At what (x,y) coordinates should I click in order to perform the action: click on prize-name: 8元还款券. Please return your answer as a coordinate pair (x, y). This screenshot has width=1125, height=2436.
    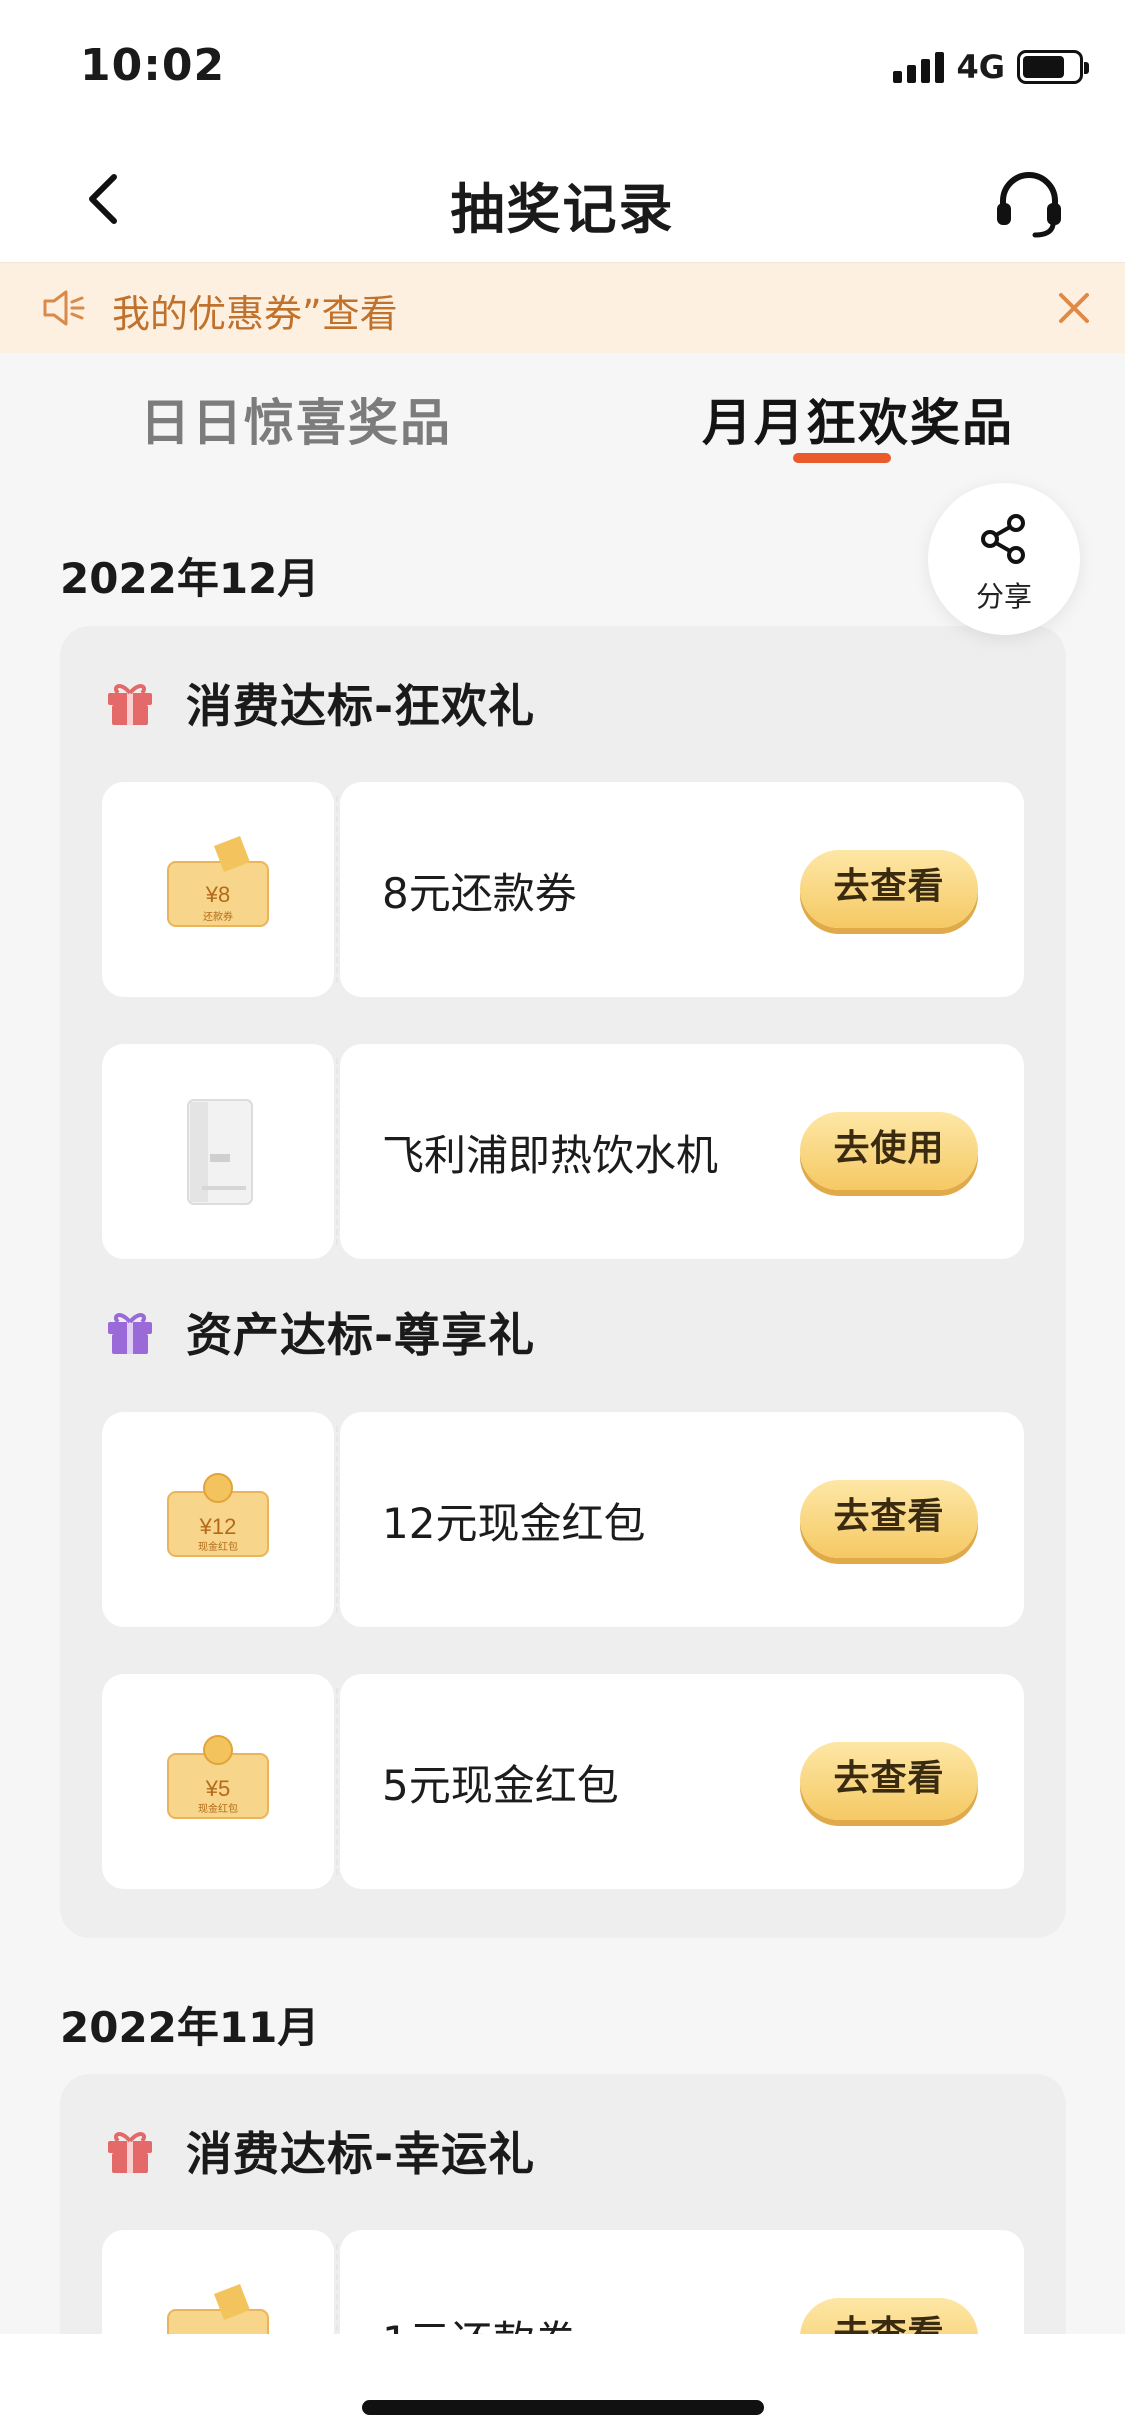
    Looking at the image, I should click on (479, 893).